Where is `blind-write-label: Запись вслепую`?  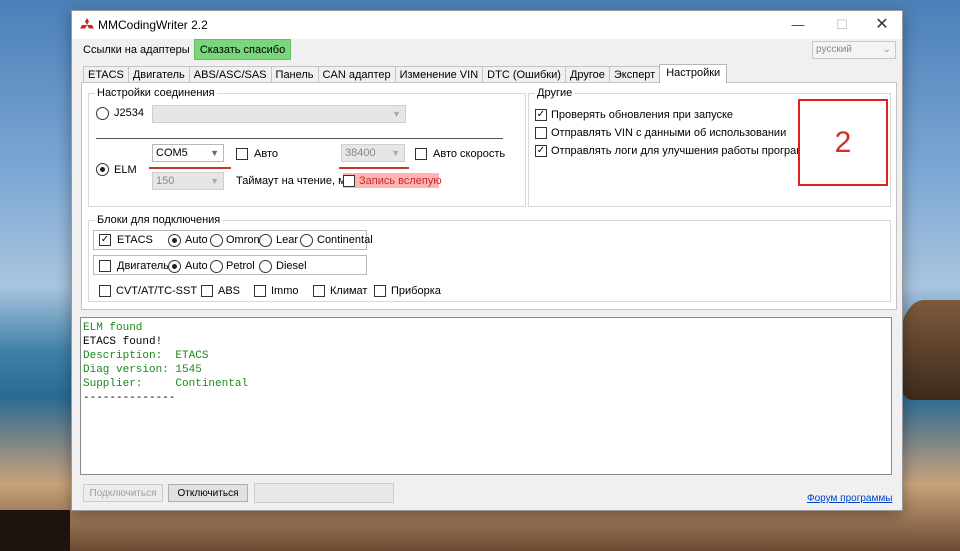
blind-write-label: Запись вслепую is located at coordinates (400, 181).